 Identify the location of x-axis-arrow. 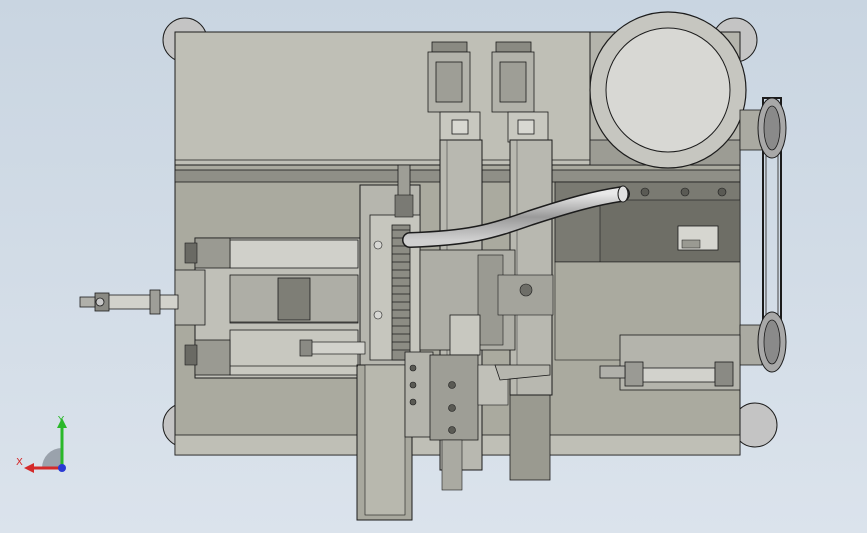
(29, 468).